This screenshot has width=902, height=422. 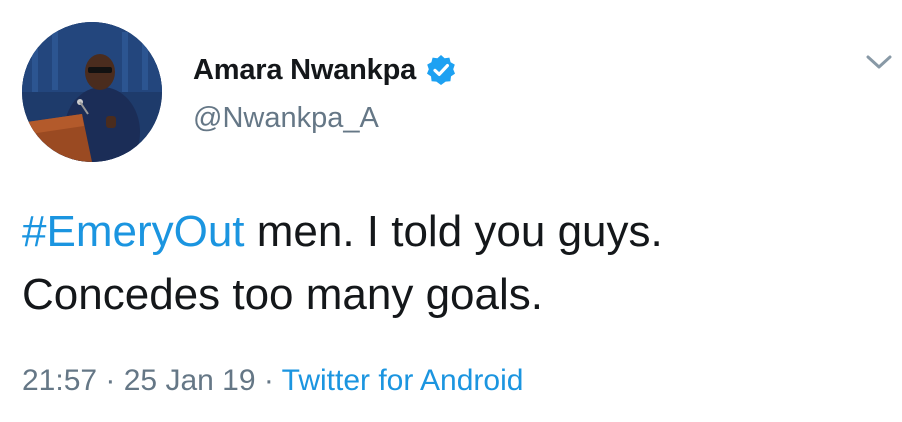 I want to click on author-row: Amara Nwankpa, so click(x=325, y=70).